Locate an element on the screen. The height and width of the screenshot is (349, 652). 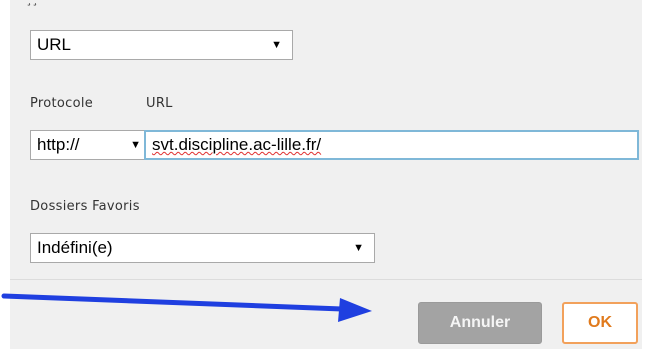
favorites-label: Dossiers Favoris is located at coordinates (85, 206).